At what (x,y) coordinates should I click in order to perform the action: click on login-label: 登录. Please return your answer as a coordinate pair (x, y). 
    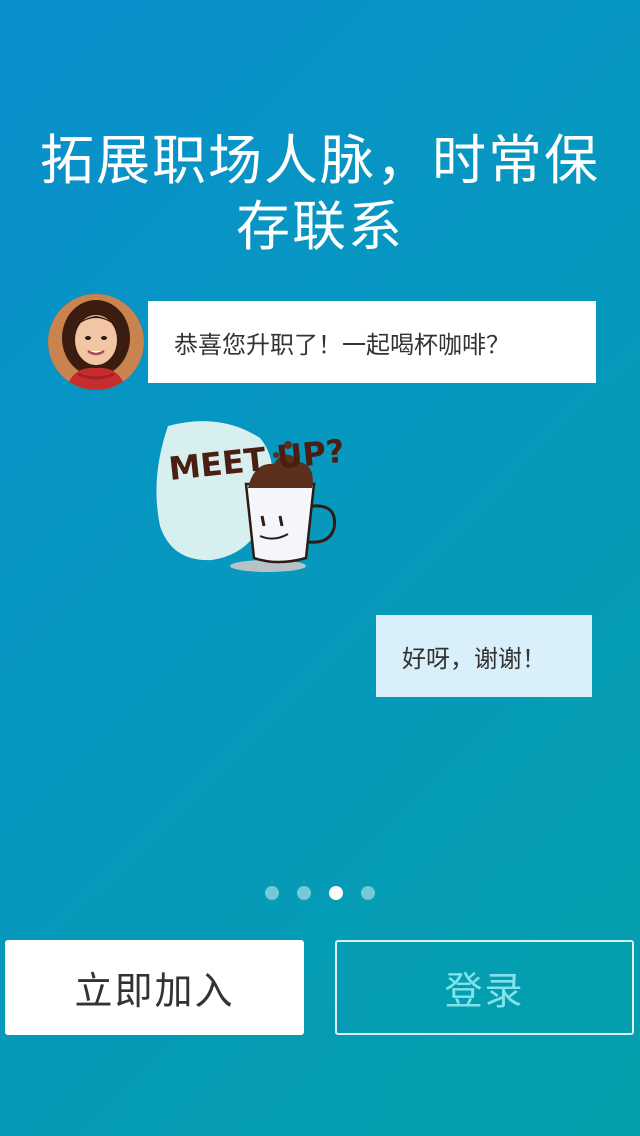
    Looking at the image, I should click on (484, 991).